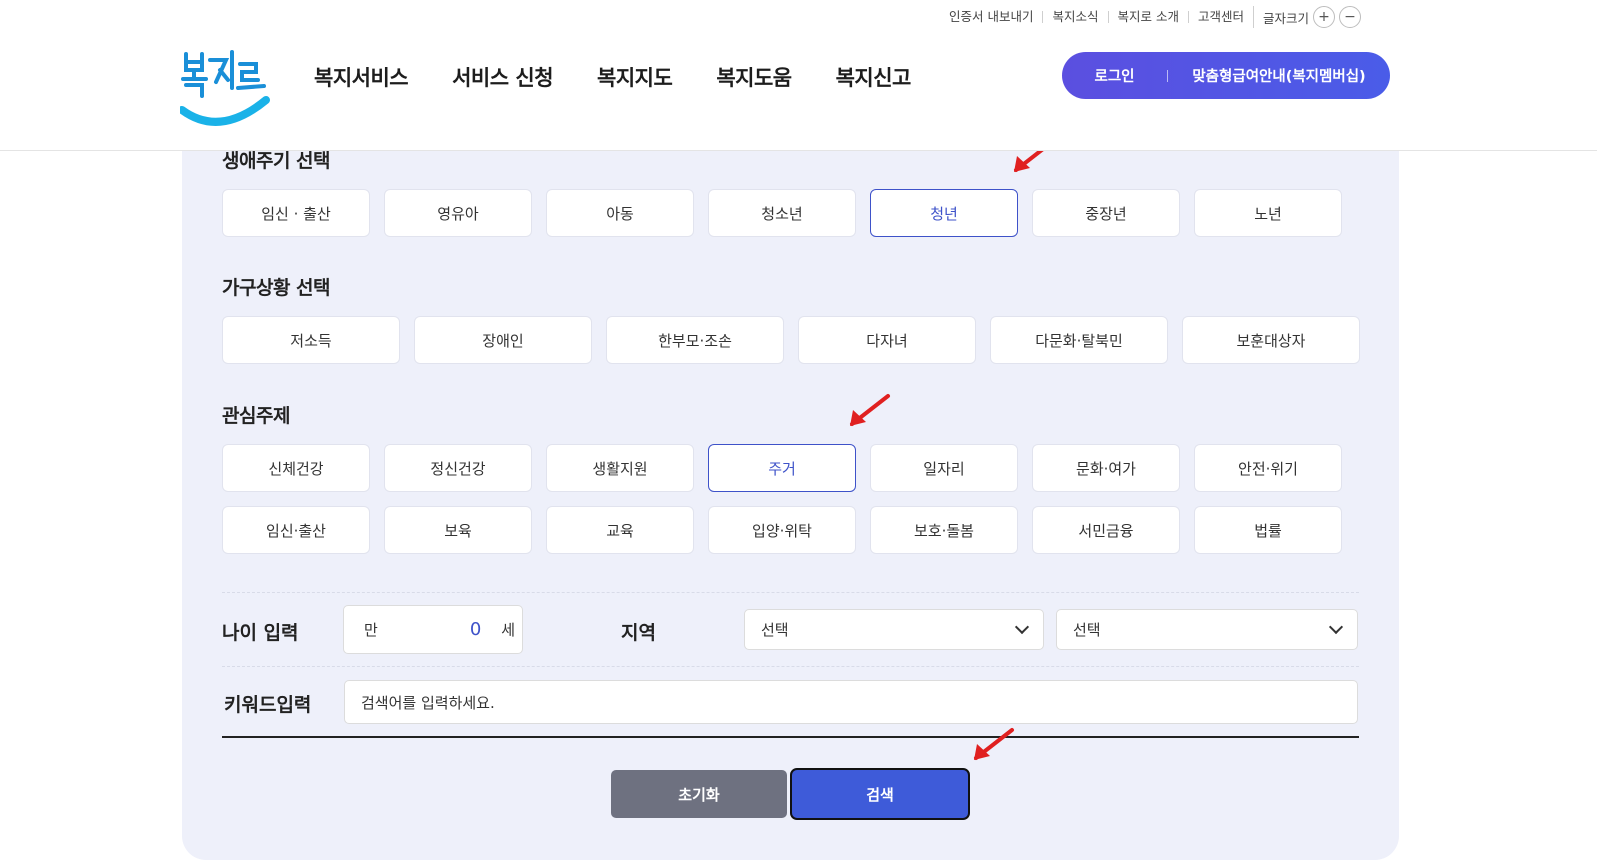 This screenshot has width=1597, height=861. What do you see at coordinates (1350, 17) in the screenshot?
I see `font-size-minus-button: −` at bounding box center [1350, 17].